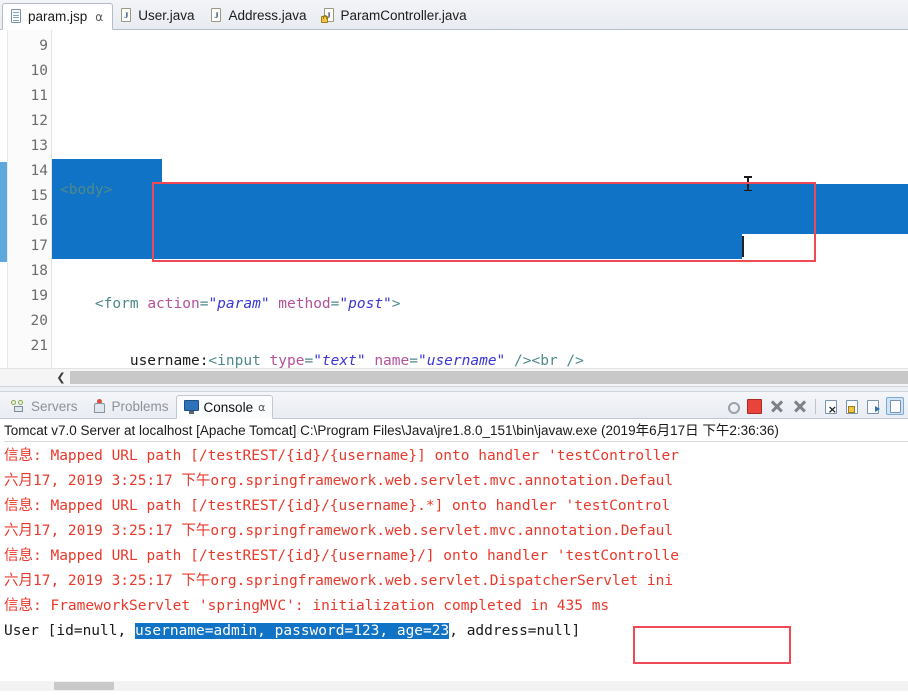 Image resolution: width=908 pixels, height=695 pixels. I want to click on editor-tab-user-java: J User.java, so click(158, 15).